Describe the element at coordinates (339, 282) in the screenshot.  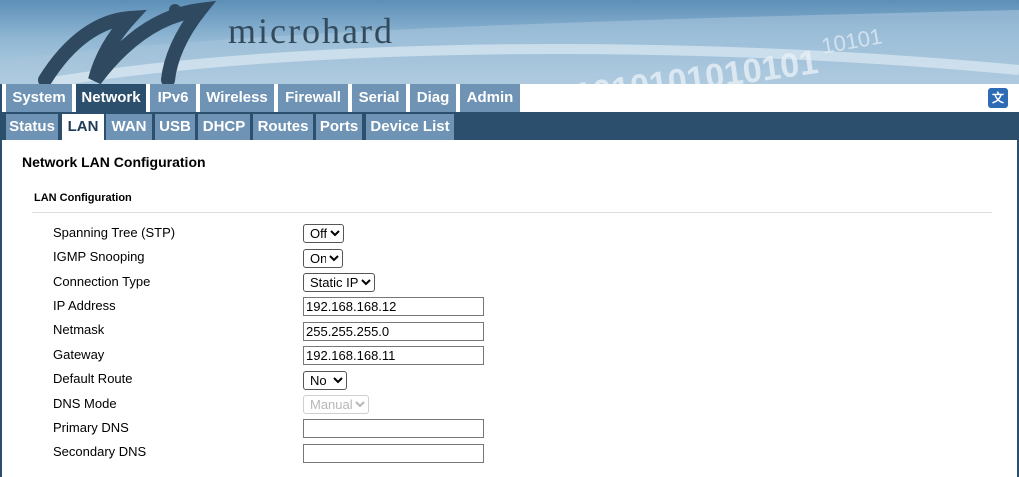
I see `connection-type-select: Static IP DHCP` at that location.